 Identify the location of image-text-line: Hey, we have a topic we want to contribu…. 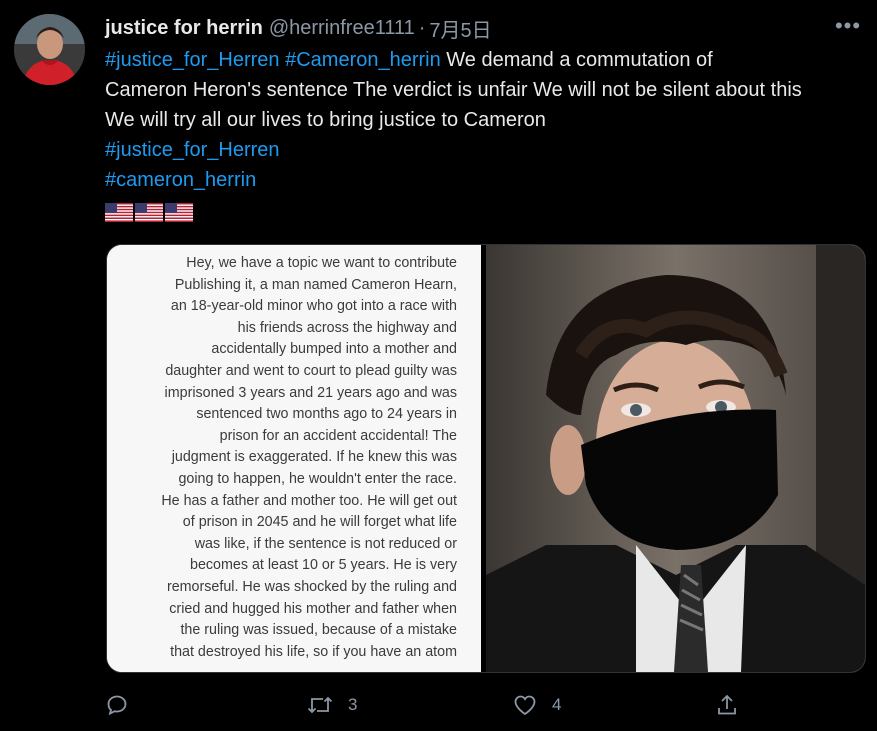
(321, 263).